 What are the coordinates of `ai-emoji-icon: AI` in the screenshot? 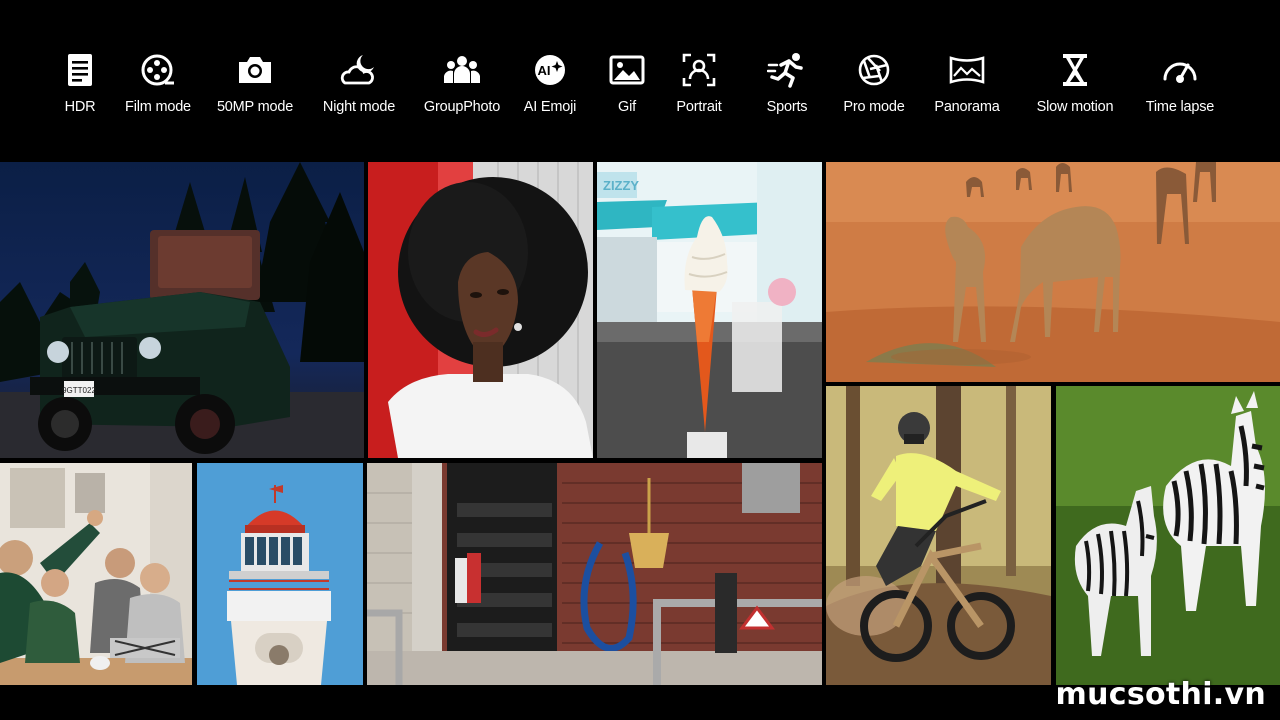 It's located at (550, 70).